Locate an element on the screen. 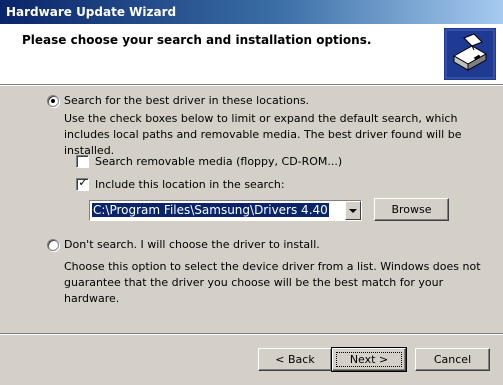 The image size is (503, 385). footer-separator is located at coordinates (251, 334).